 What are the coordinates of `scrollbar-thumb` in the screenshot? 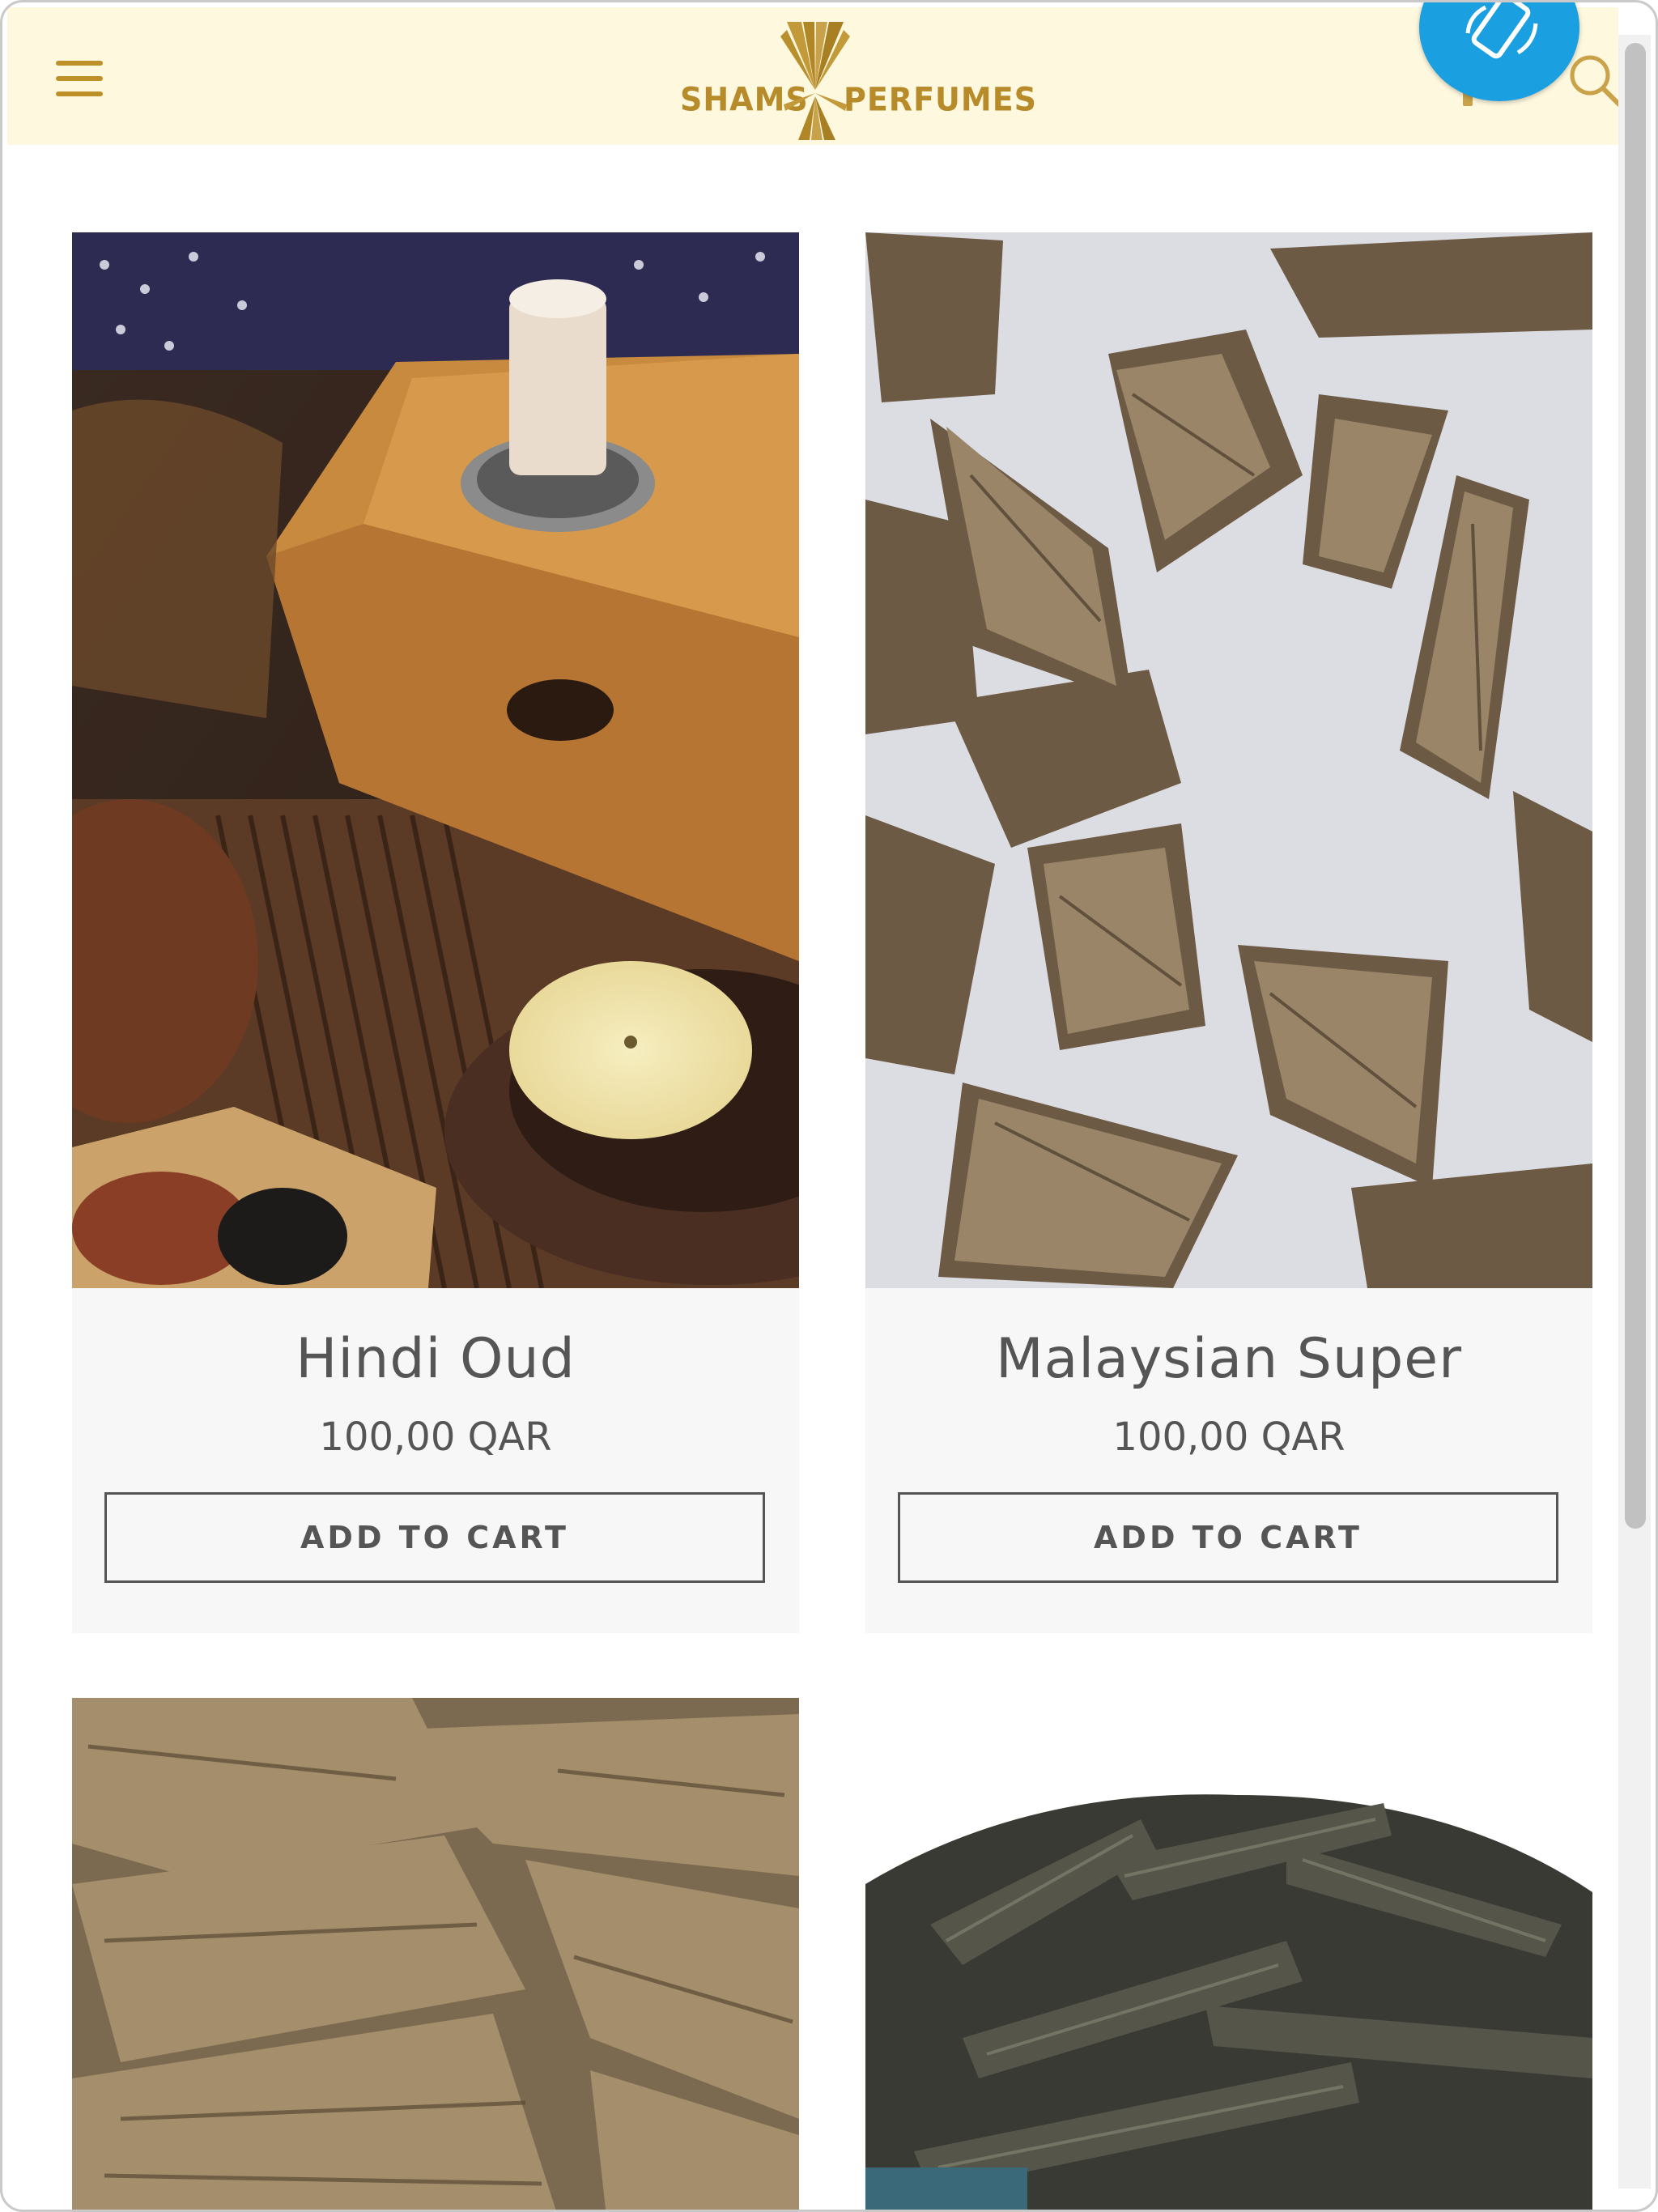 It's located at (1635, 786).